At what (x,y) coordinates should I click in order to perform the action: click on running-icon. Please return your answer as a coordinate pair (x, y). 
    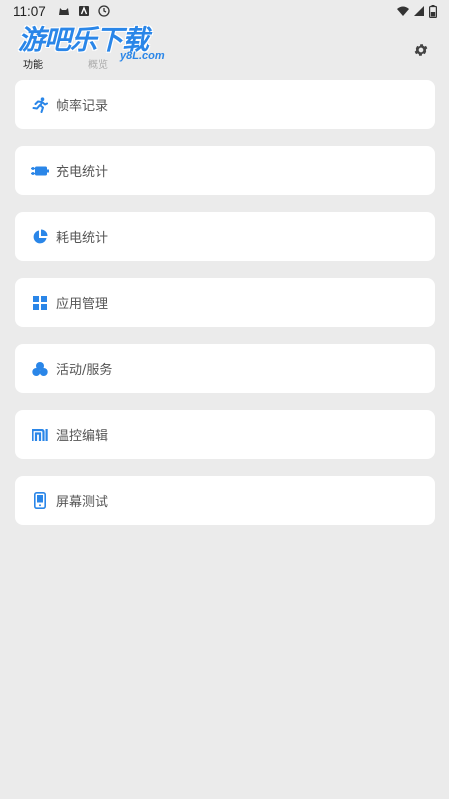
    Looking at the image, I should click on (40, 105).